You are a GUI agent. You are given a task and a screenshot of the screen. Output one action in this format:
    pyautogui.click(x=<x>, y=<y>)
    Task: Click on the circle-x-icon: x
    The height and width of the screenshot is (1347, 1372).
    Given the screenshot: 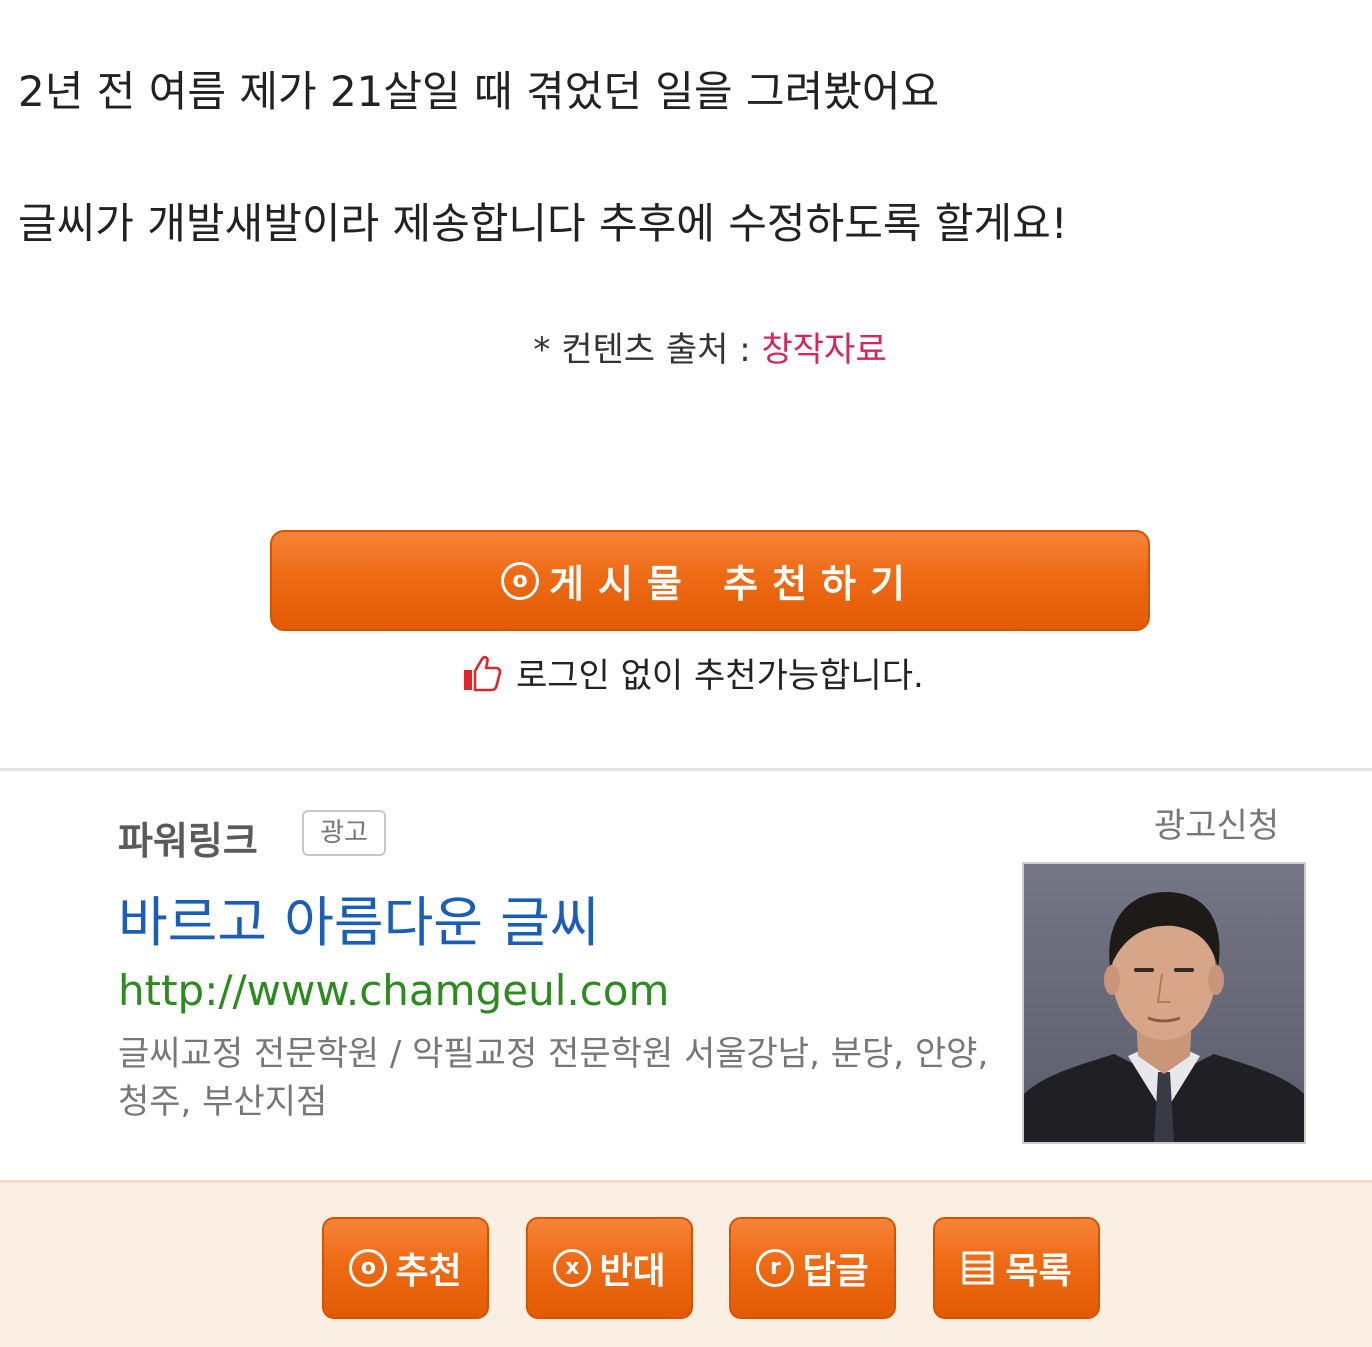 What is the action you would take?
    pyautogui.click(x=572, y=1268)
    